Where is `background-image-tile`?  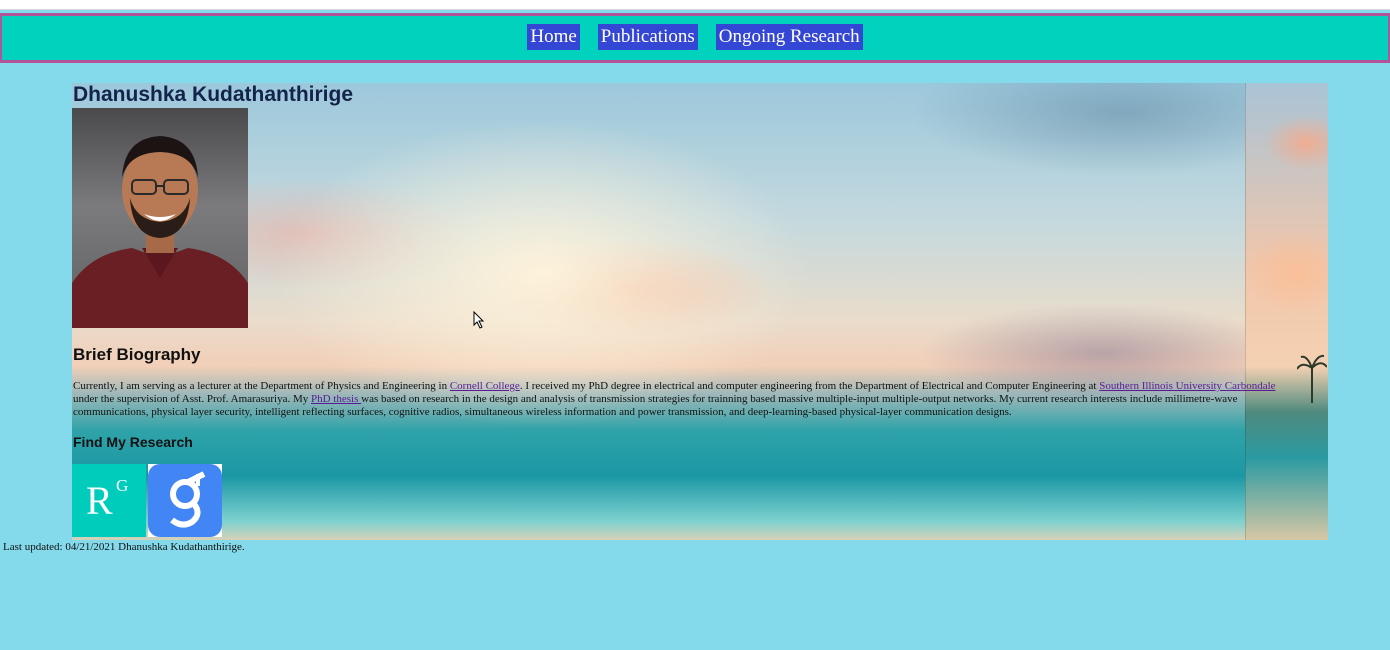 background-image-tile is located at coordinates (1286, 311).